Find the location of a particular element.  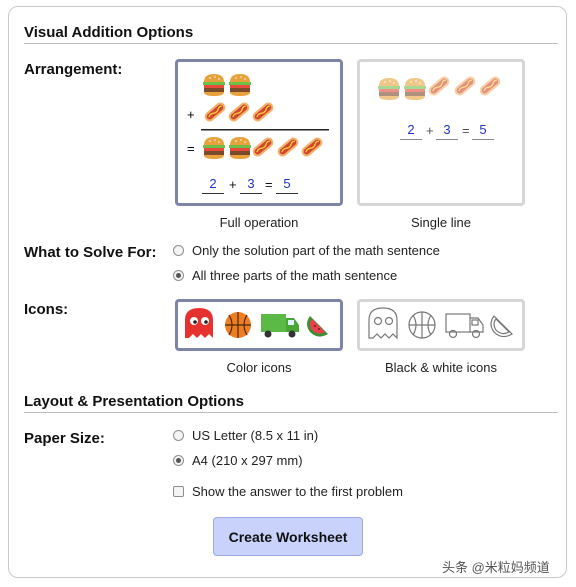

arrangement-single-line-card: 2 + 3 = 5 is located at coordinates (441, 132).